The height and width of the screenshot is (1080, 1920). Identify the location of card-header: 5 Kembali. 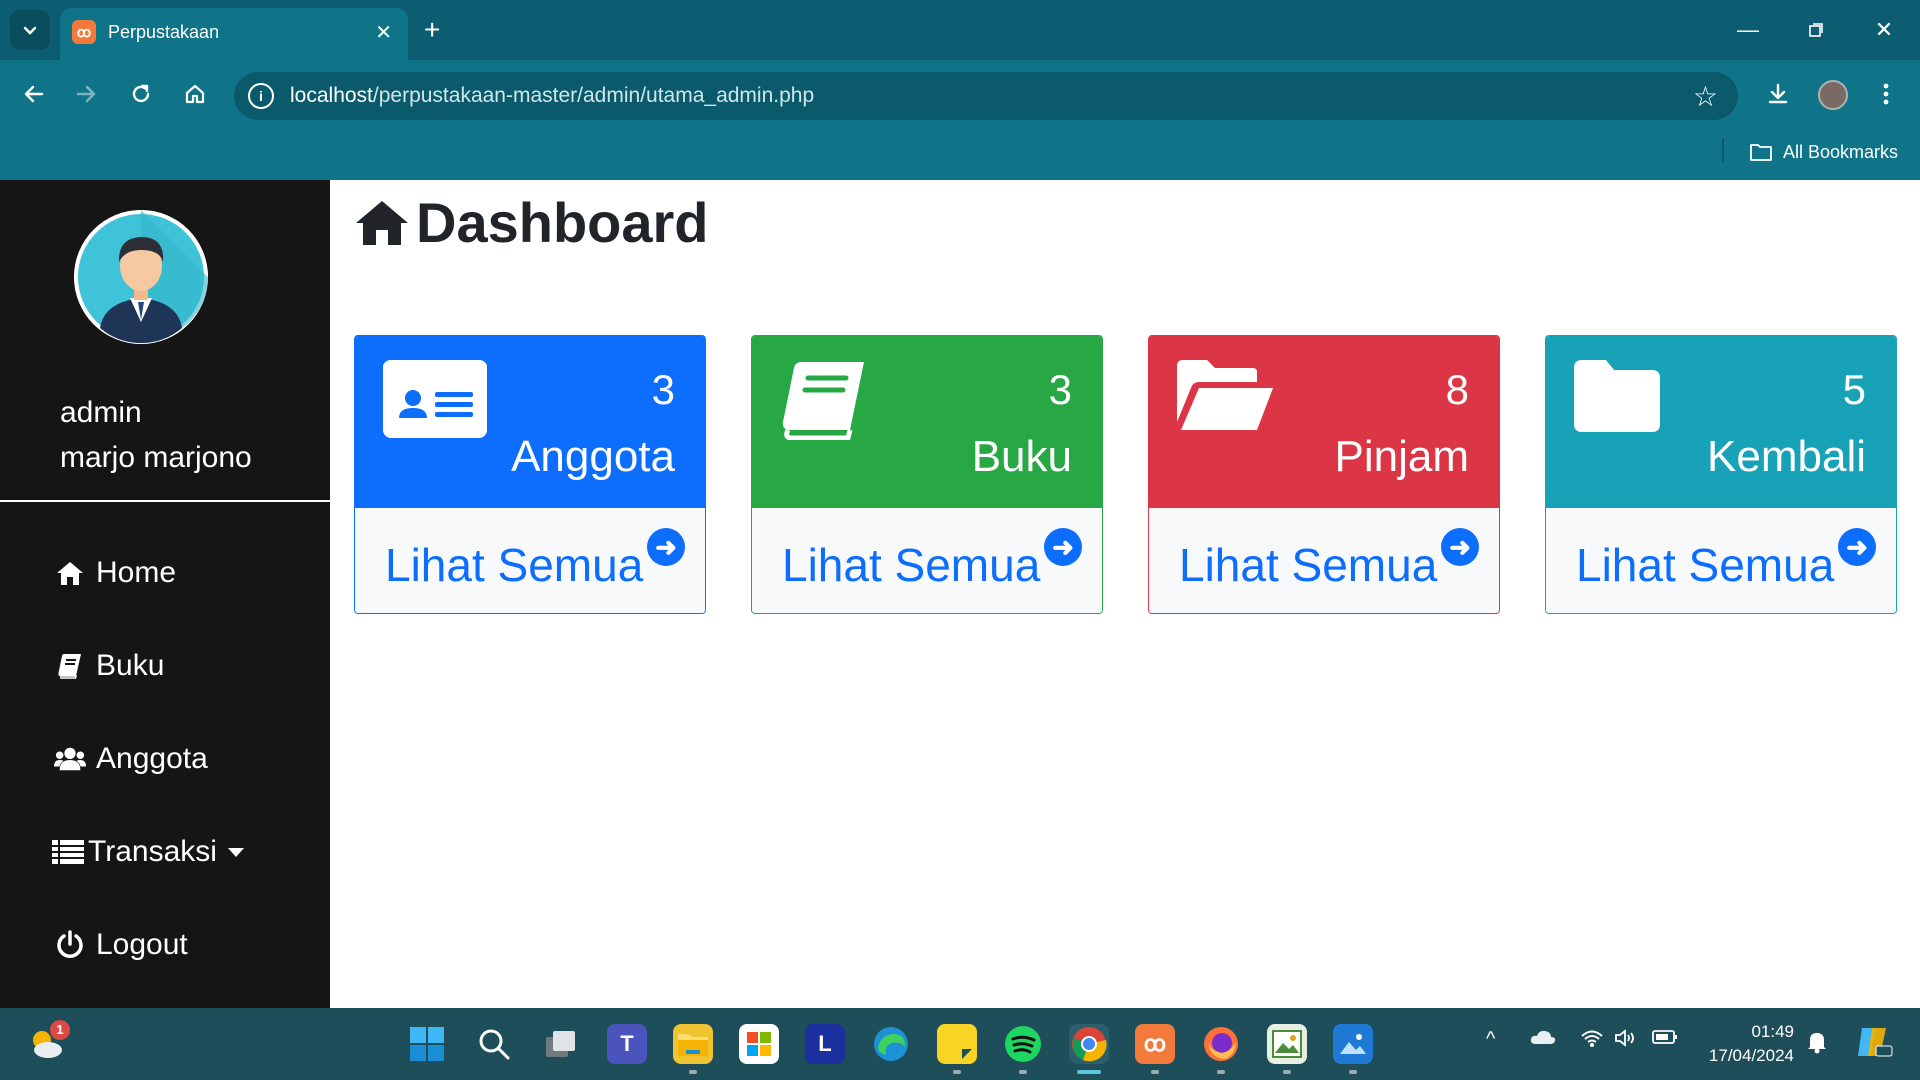
(1721, 422).